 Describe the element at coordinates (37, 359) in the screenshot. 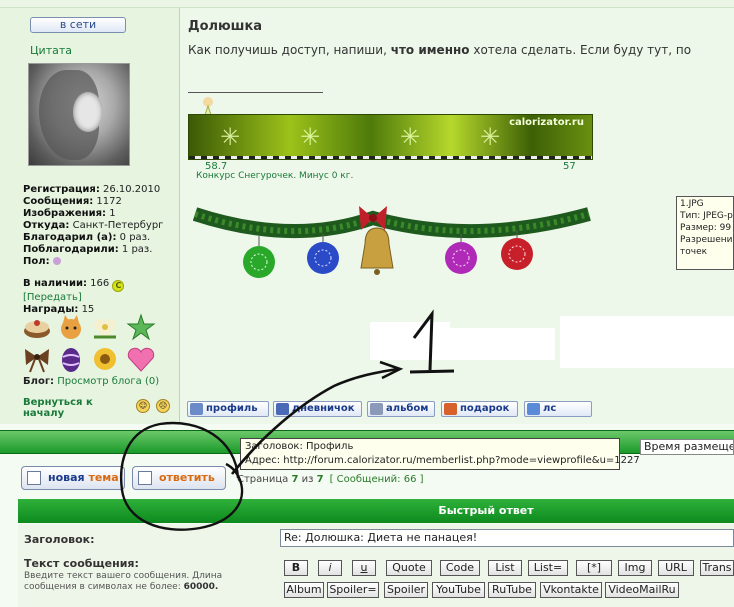

I see `bow-award-icon` at that location.